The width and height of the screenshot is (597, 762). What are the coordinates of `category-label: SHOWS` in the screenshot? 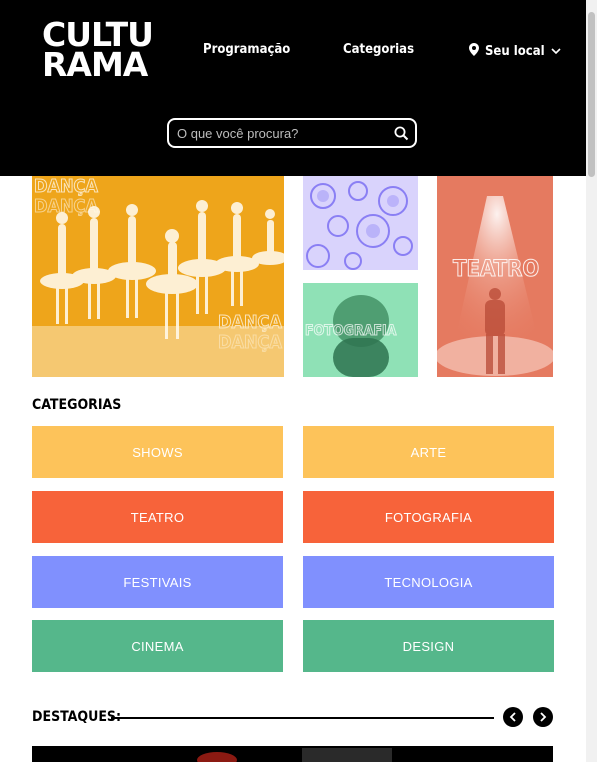 It's located at (157, 452).